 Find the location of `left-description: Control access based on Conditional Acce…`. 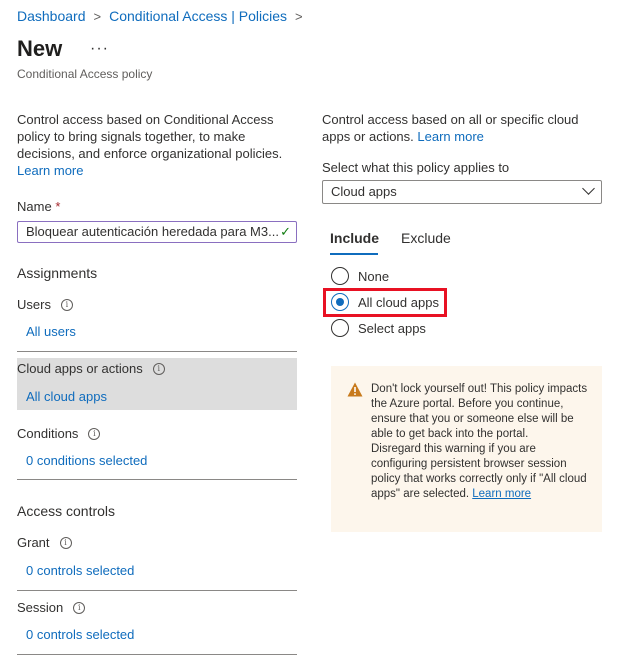

left-description: Control access based on Conditional Acce… is located at coordinates (157, 145).